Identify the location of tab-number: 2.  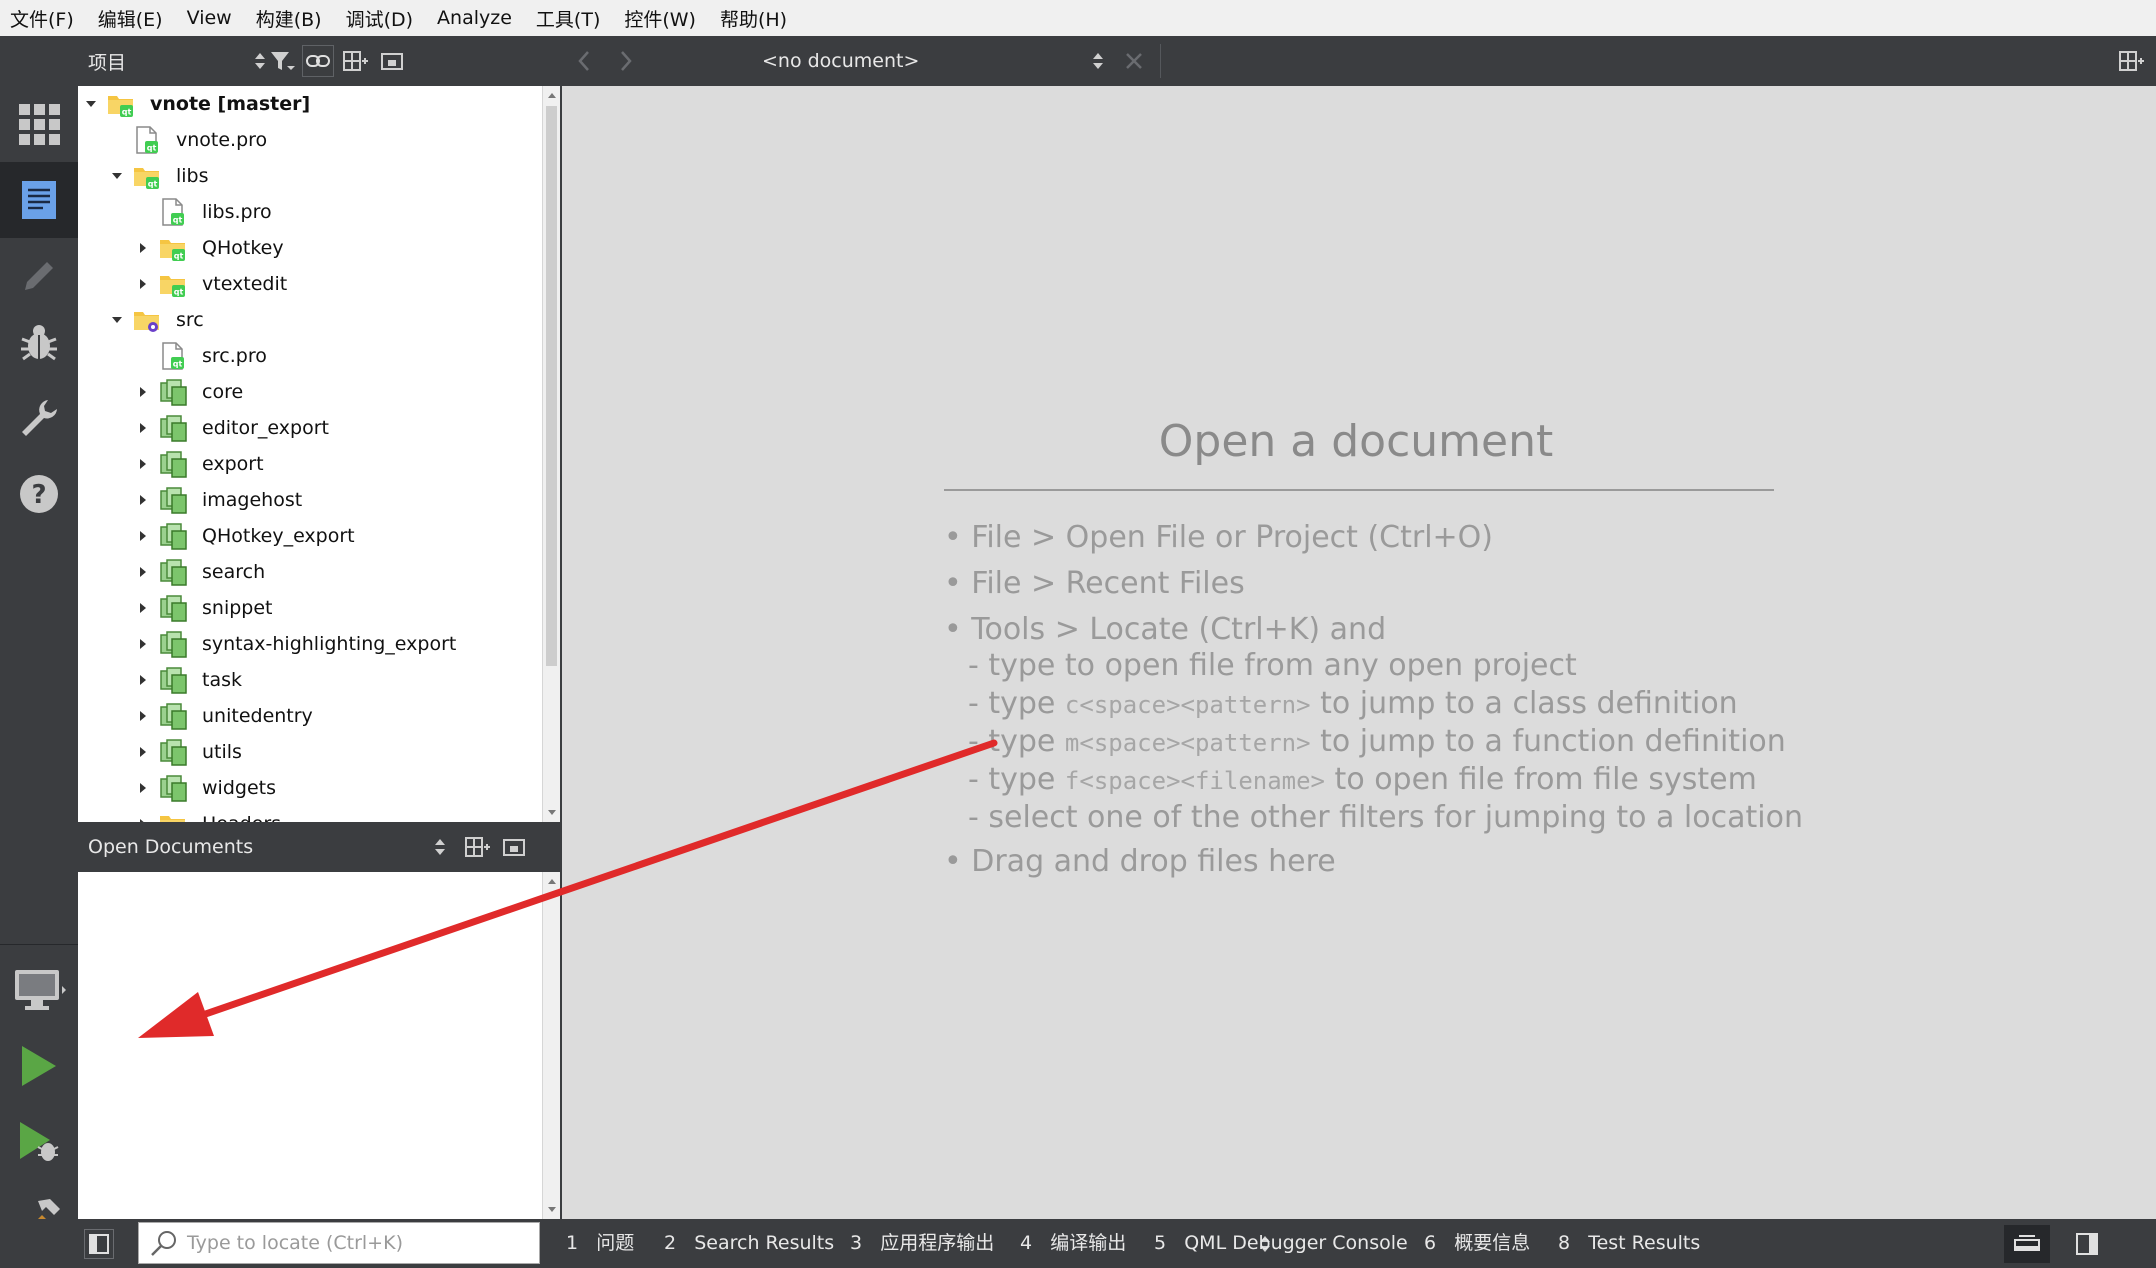
(670, 1243).